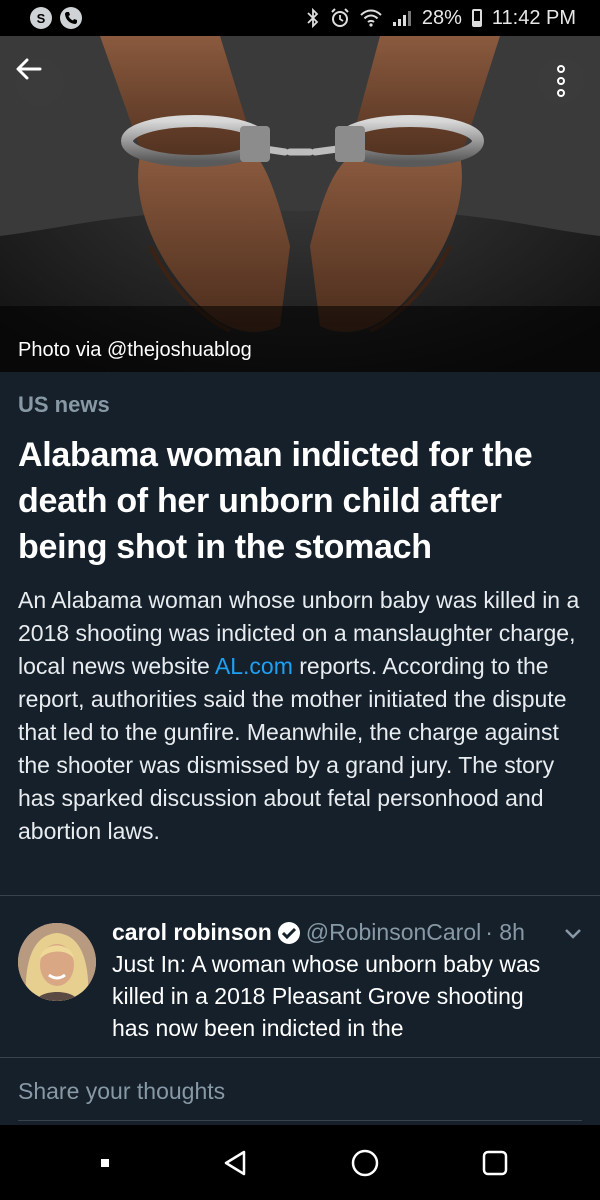  Describe the element at coordinates (300, 1162) in the screenshot. I see `system-nav-bar` at that location.